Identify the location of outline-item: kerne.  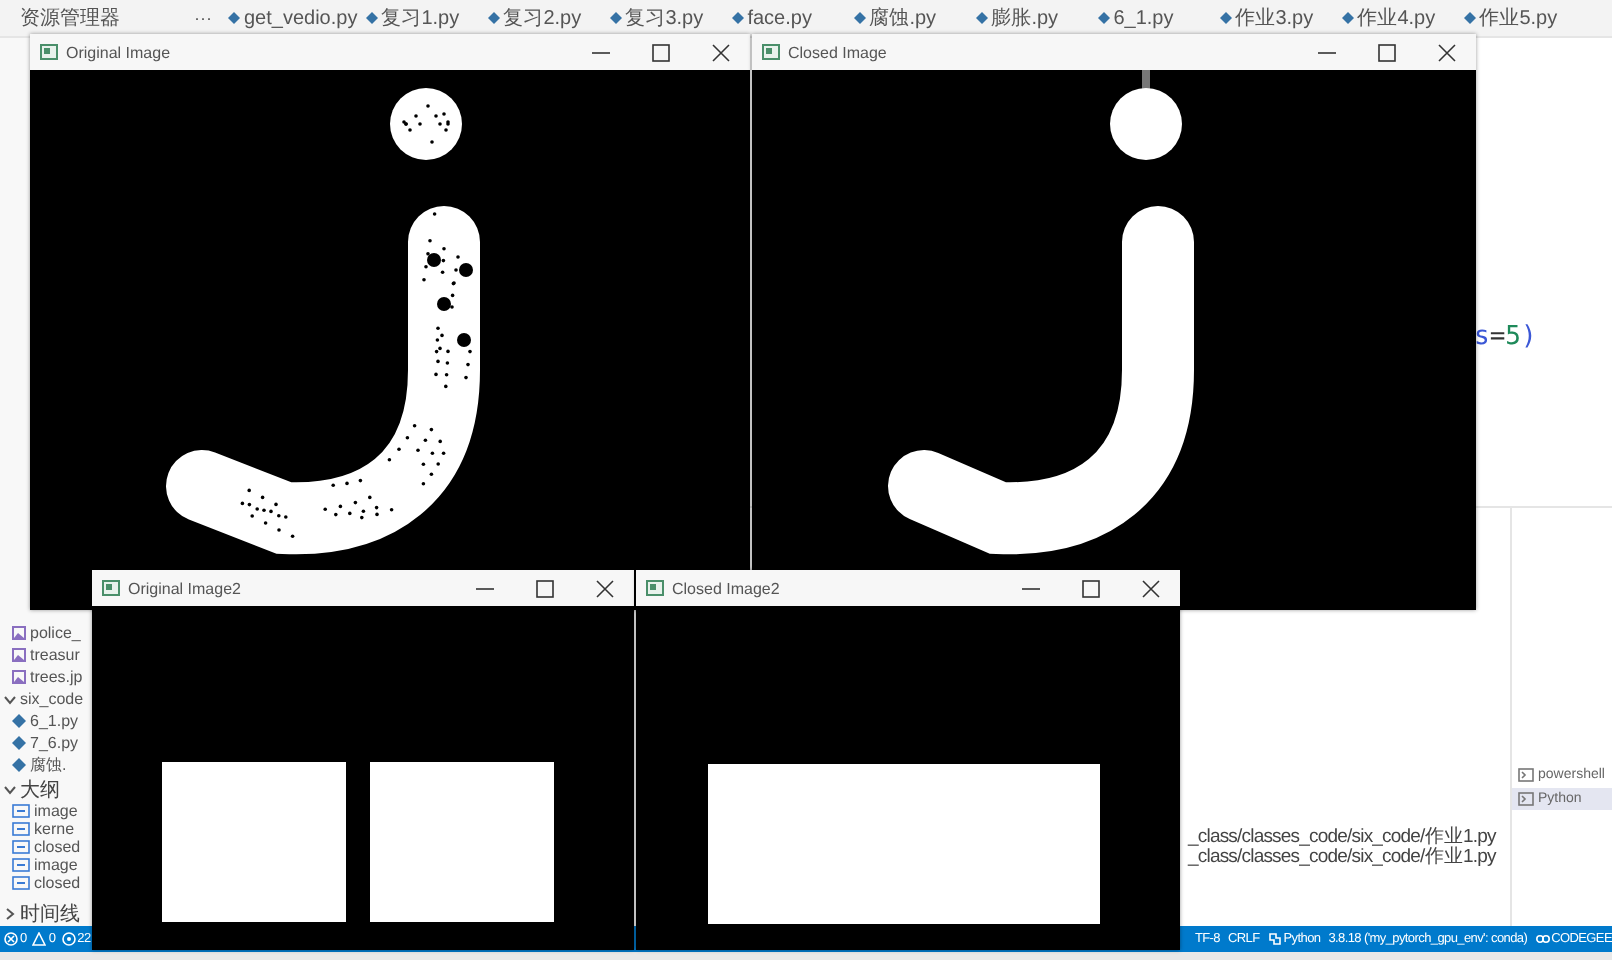
(37, 829).